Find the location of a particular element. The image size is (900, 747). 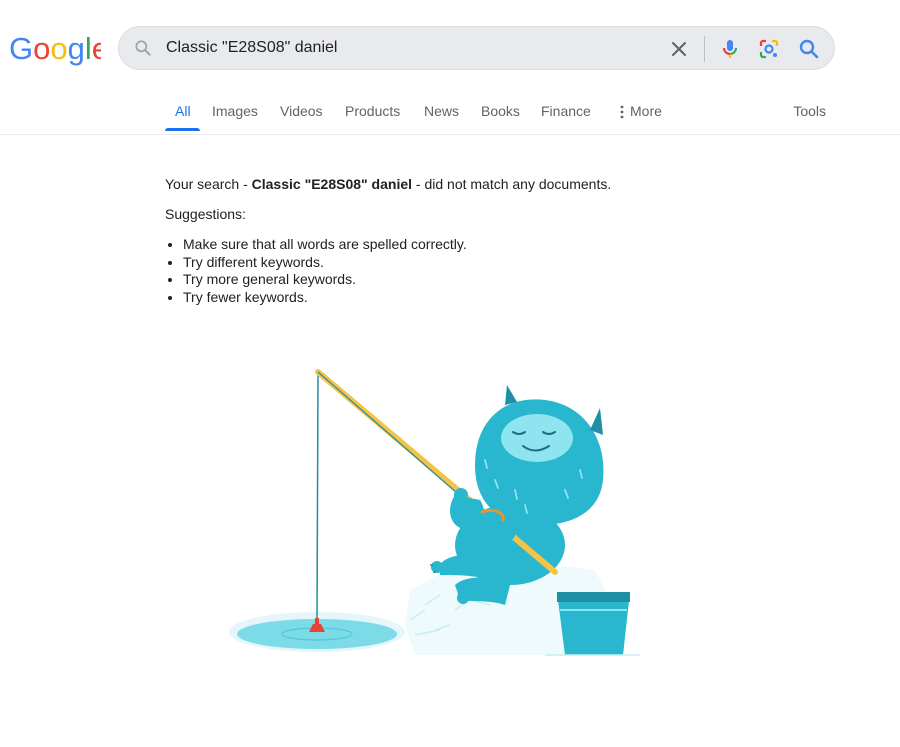

lens-icon is located at coordinates (769, 49).